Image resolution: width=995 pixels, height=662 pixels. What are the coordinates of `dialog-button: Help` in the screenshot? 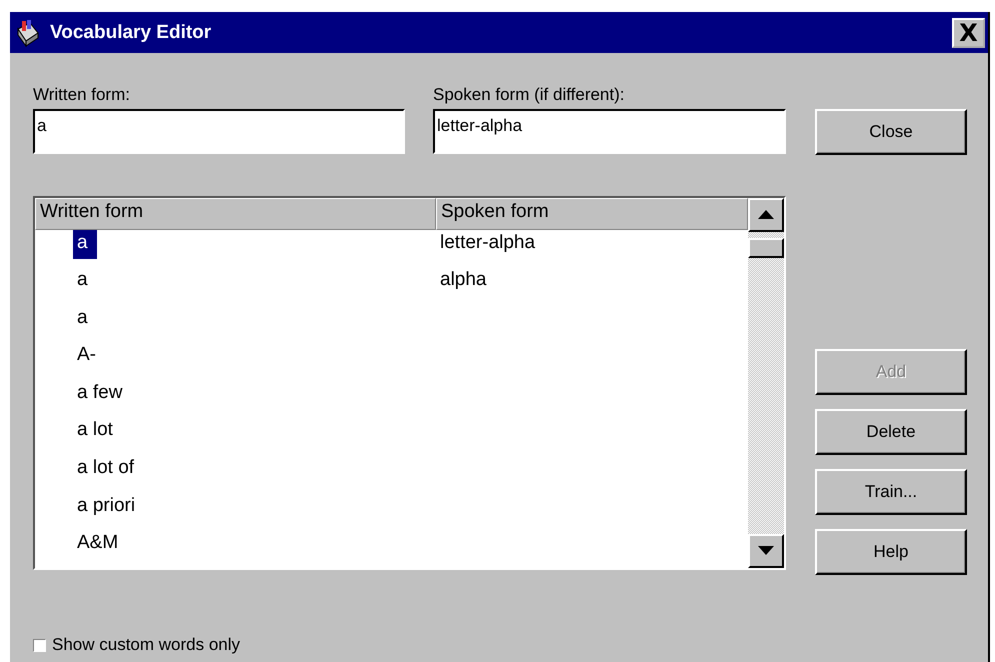 It's located at (891, 551).